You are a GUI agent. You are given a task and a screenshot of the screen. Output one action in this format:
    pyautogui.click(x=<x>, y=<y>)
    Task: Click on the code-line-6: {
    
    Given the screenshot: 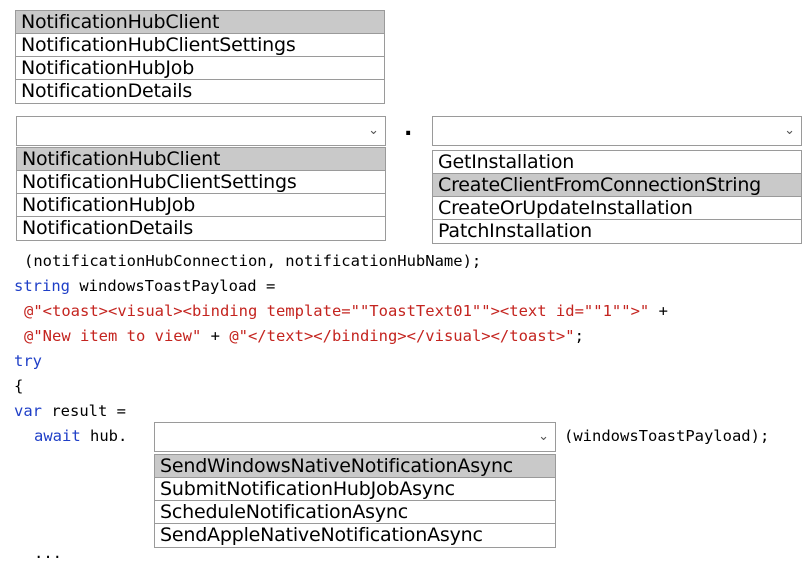 What is the action you would take?
    pyautogui.click(x=18, y=386)
    